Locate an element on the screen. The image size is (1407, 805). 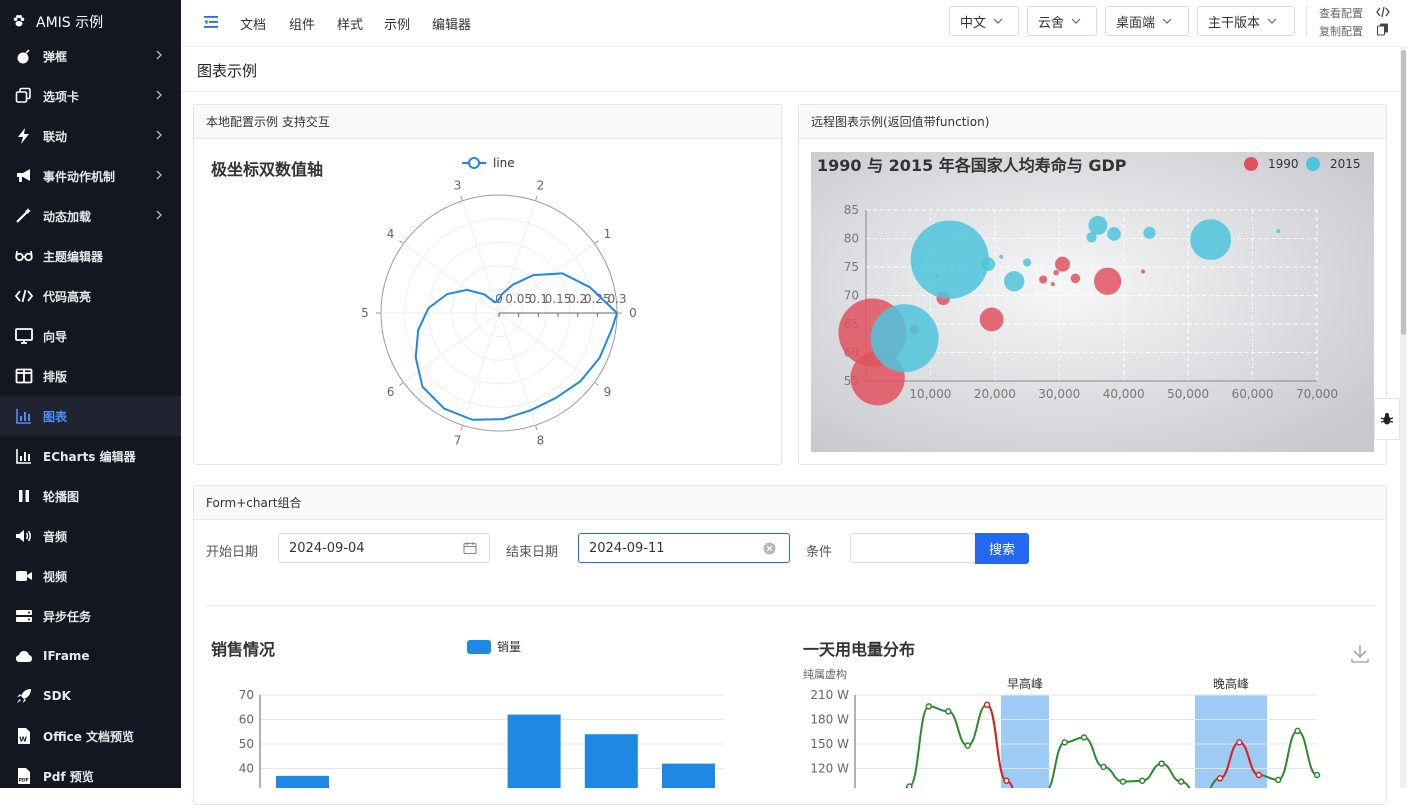
sidebar-item-5: 主题编辑器 is located at coordinates (90, 256).